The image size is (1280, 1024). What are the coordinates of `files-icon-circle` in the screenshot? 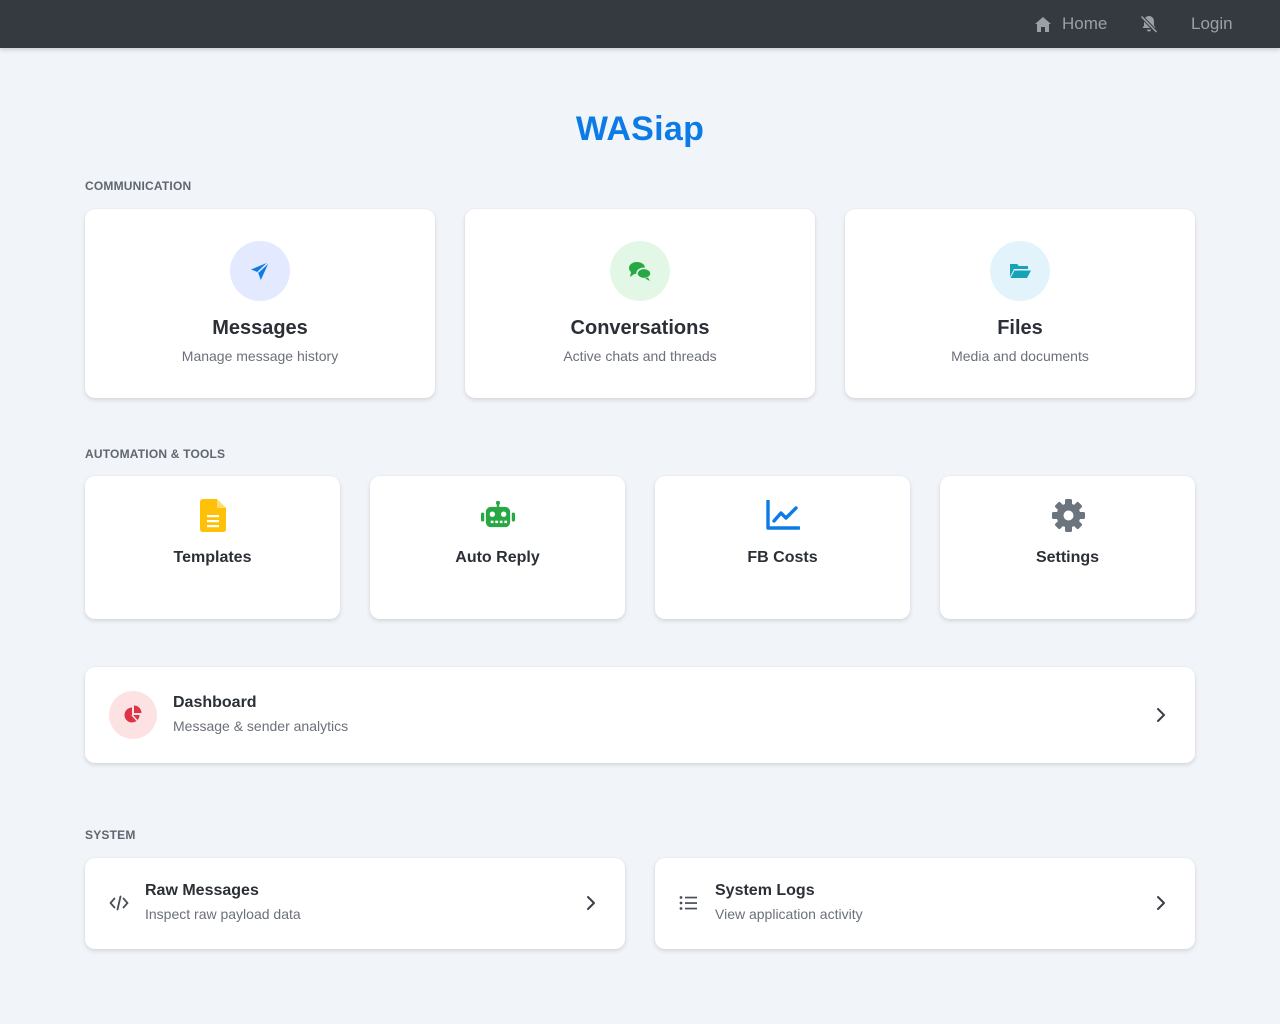 It's located at (1020, 271).